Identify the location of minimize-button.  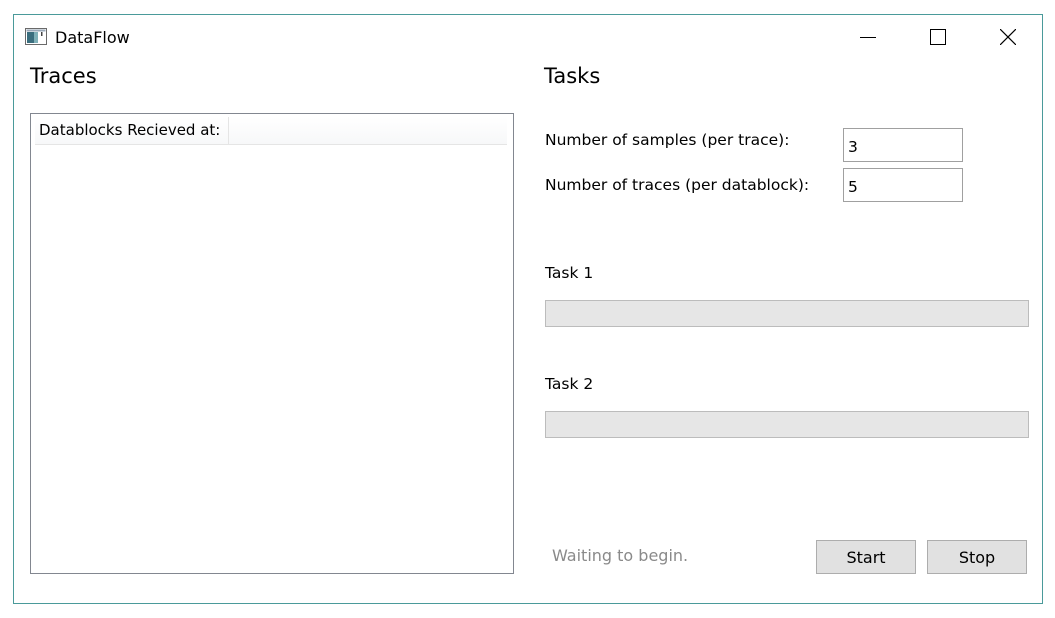
(868, 37).